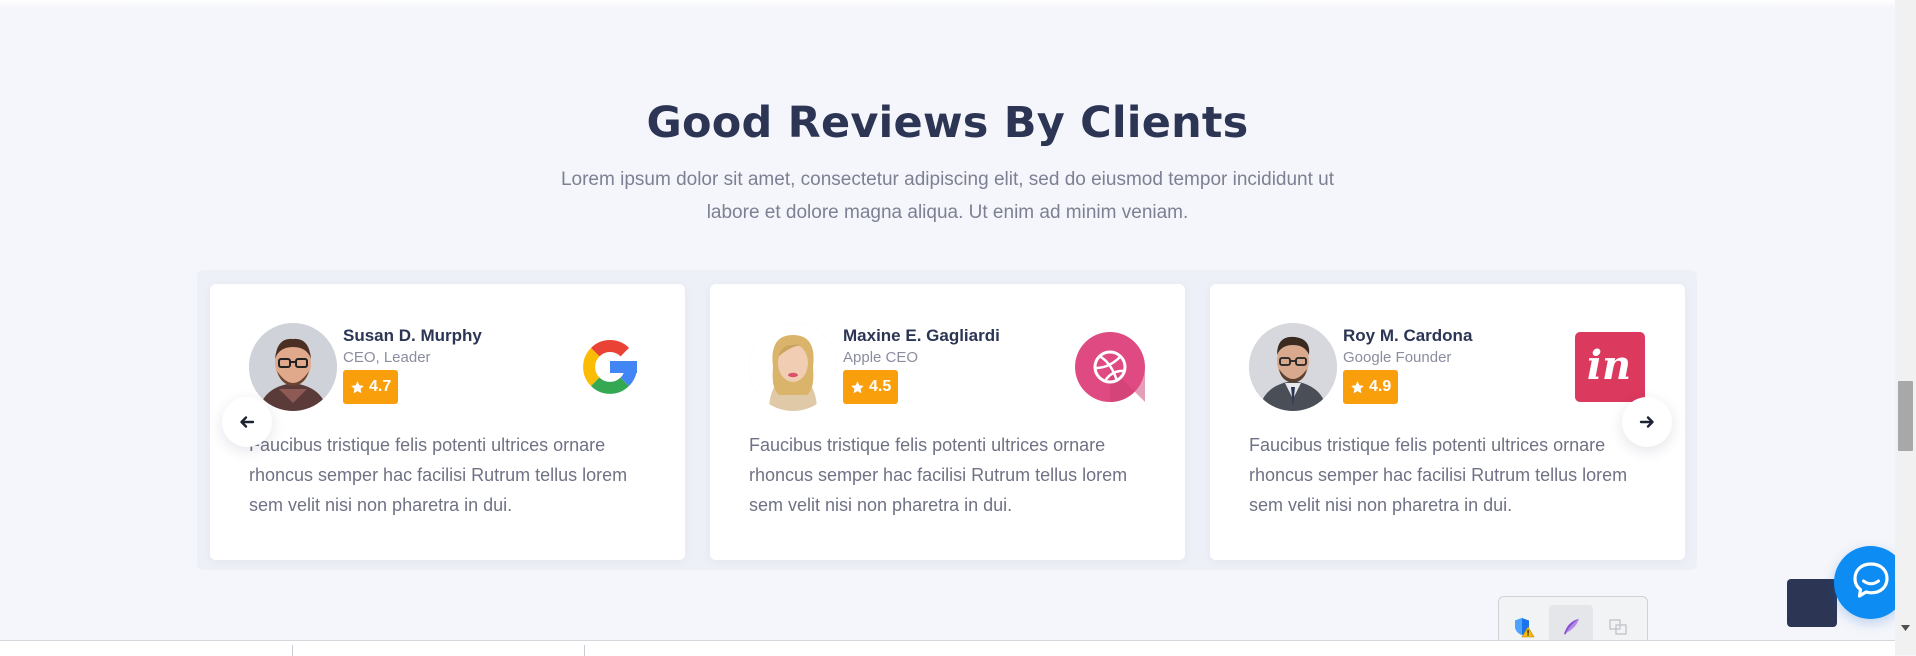  What do you see at coordinates (881, 357) in the screenshot?
I see `reviewer-role: Apple CEO` at bounding box center [881, 357].